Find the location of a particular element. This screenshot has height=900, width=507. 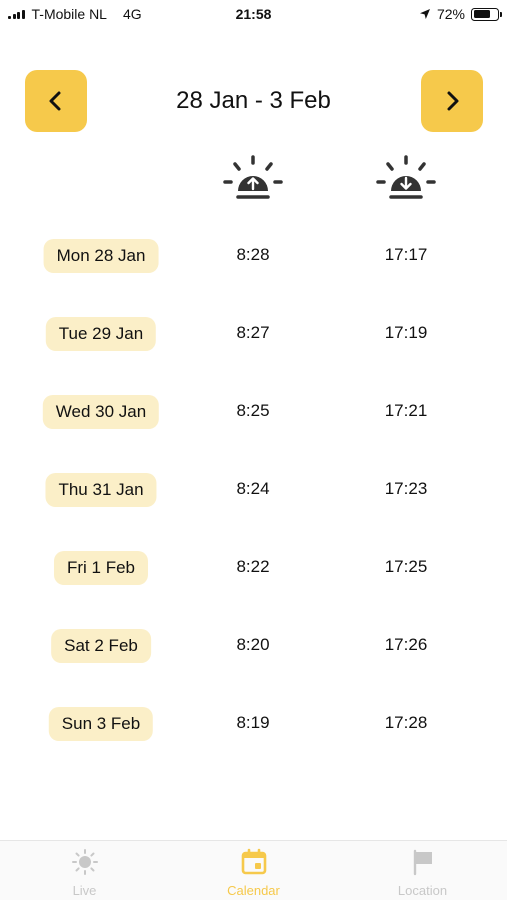

day-label: Thu 31 Jan is located at coordinates (101, 490).